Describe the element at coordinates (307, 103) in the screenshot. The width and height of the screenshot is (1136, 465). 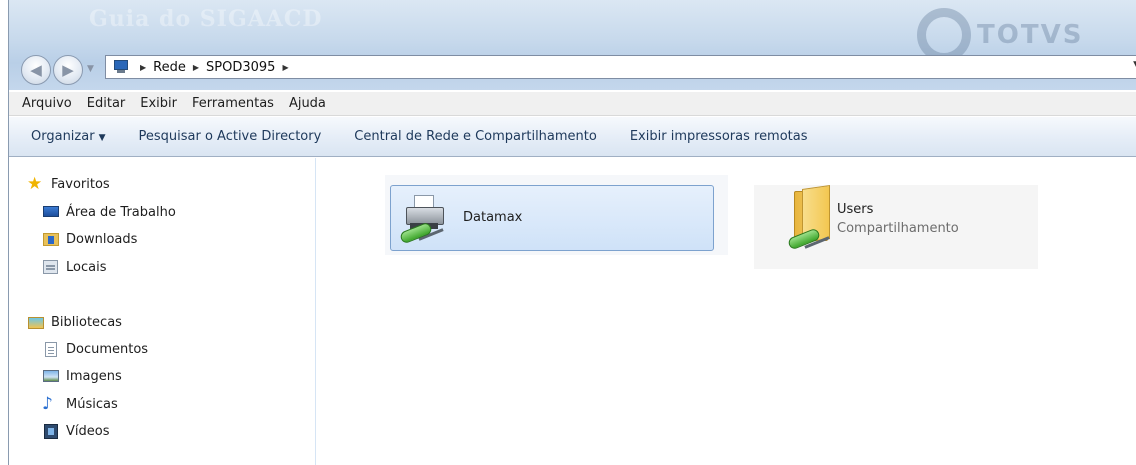
I see `menu-ajuda: Ajuda` at that location.